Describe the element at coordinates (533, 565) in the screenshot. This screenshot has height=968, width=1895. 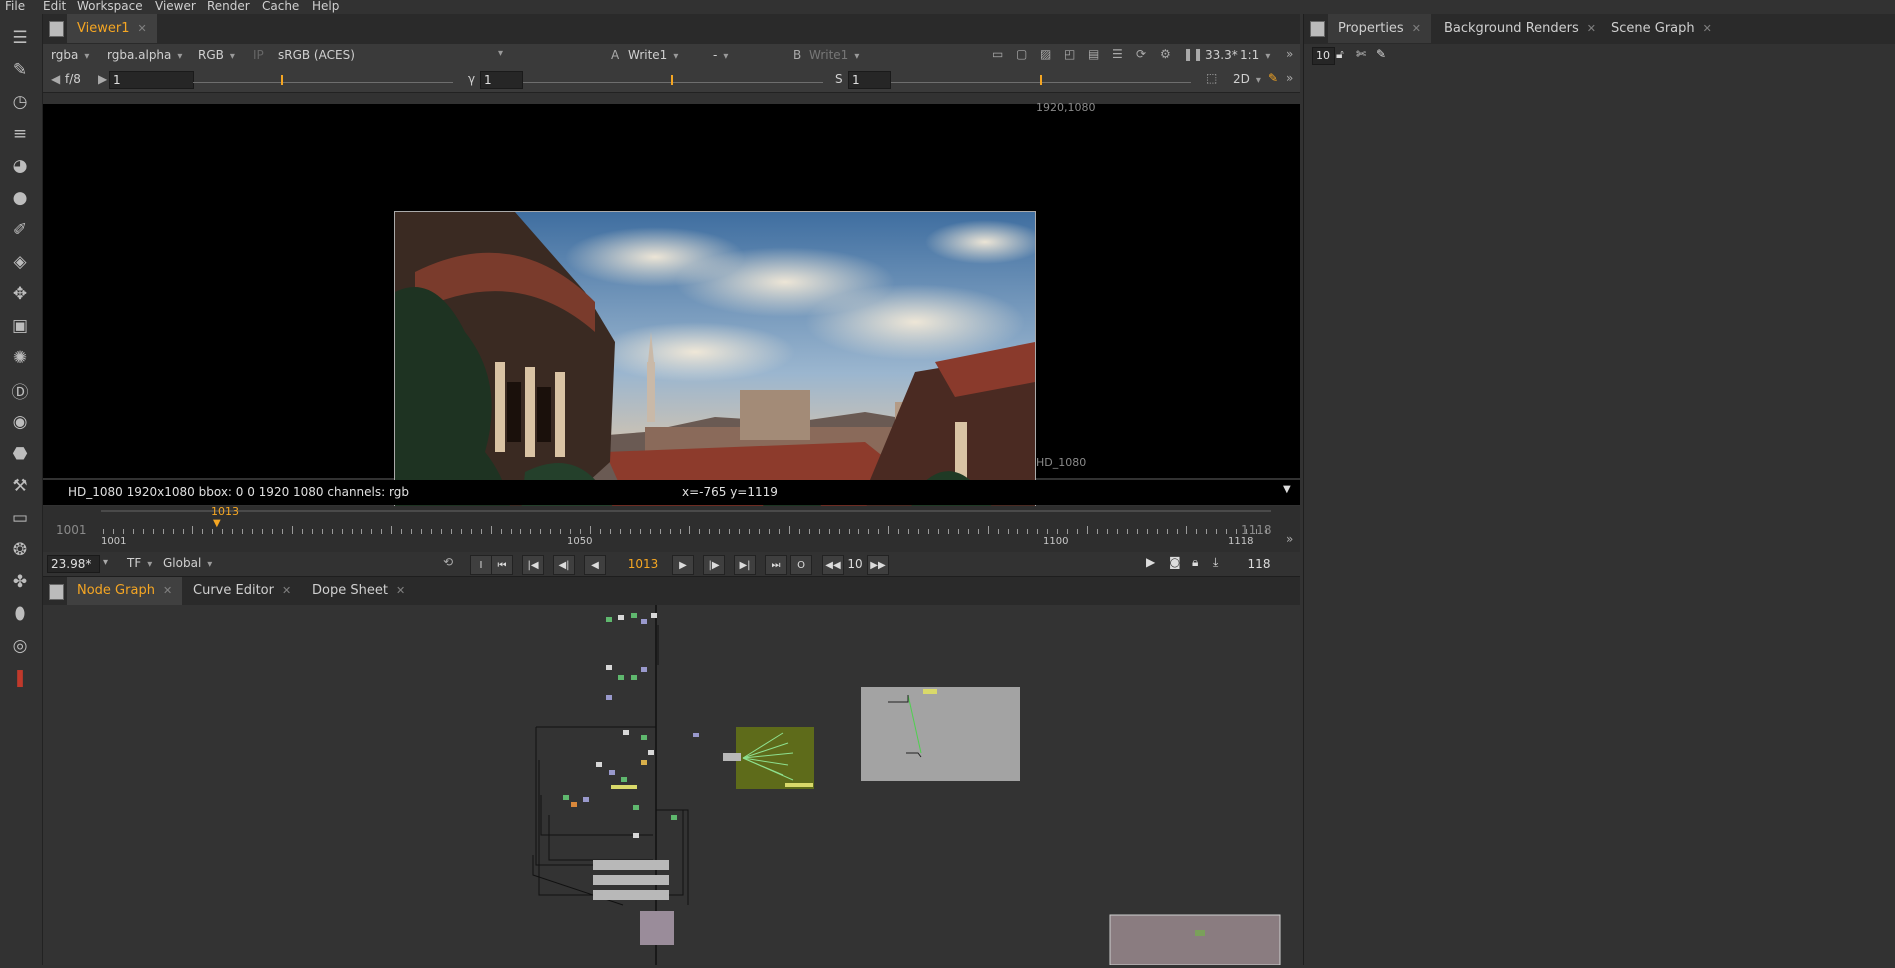
I see `prev-keyframe-button: |◀` at that location.